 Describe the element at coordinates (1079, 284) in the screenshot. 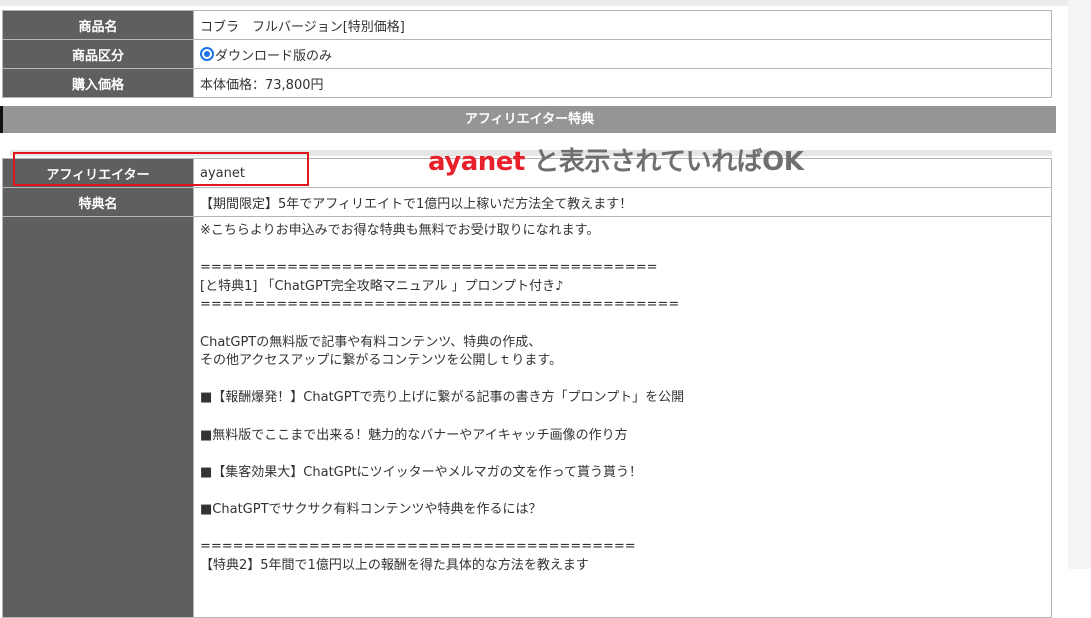

I see `scrollbar` at that location.